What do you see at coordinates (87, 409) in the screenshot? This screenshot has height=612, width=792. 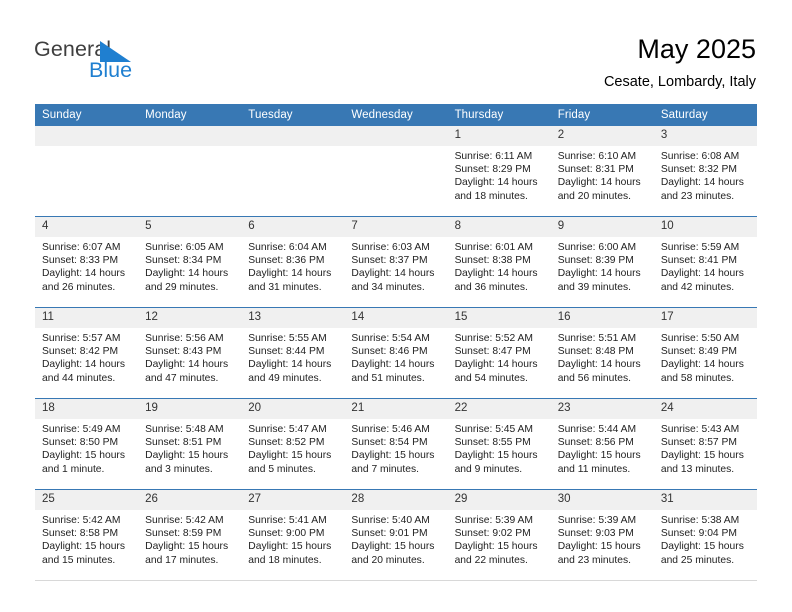 I see `day-number: 18` at bounding box center [87, 409].